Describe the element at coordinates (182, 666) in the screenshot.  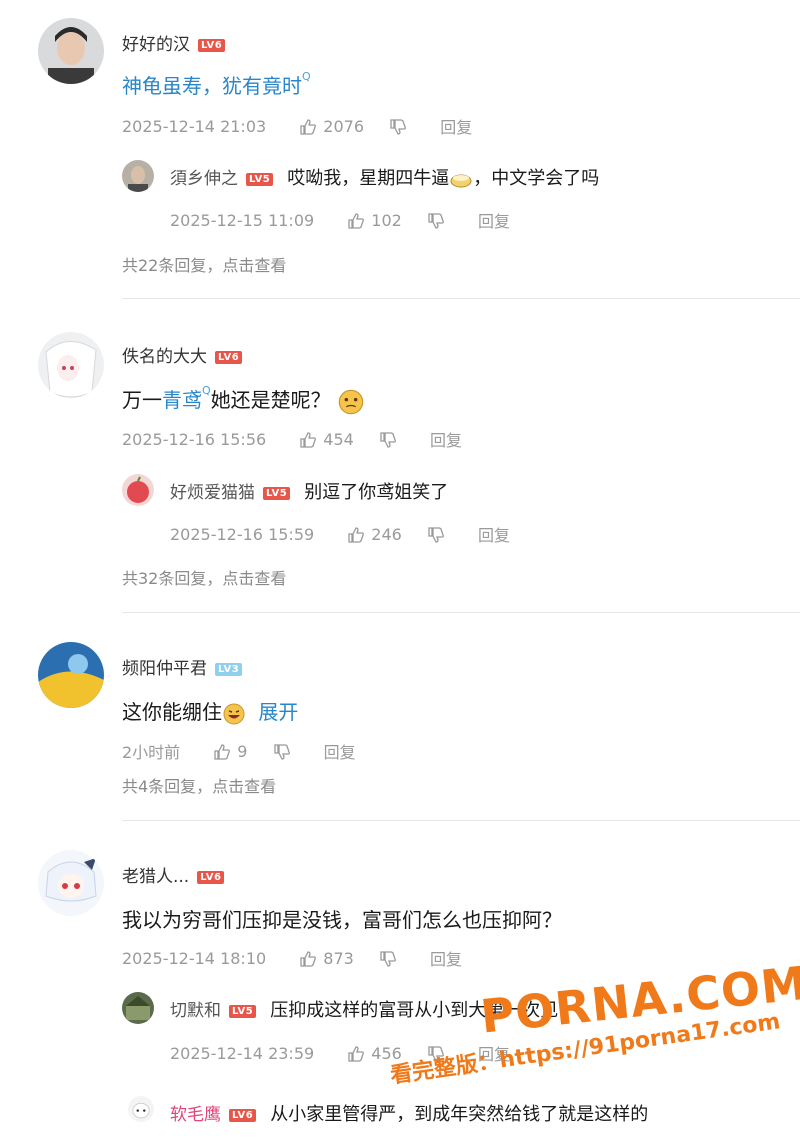
I see `username: 频阳仲平君 LV3` at that location.